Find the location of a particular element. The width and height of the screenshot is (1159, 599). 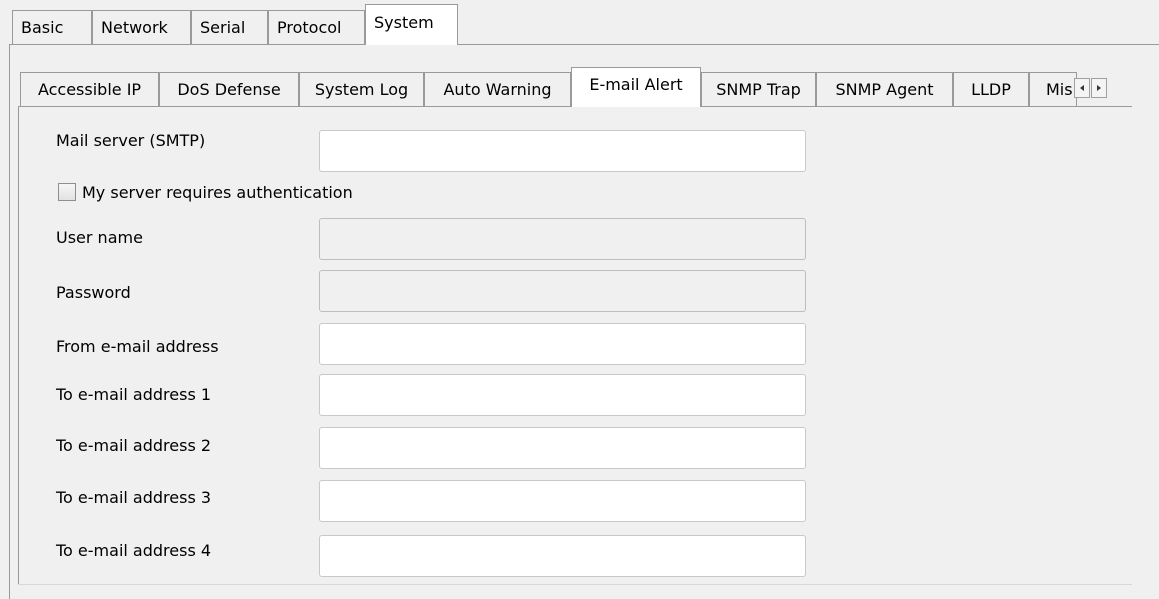

tab-basic: Basic is located at coordinates (52, 27).